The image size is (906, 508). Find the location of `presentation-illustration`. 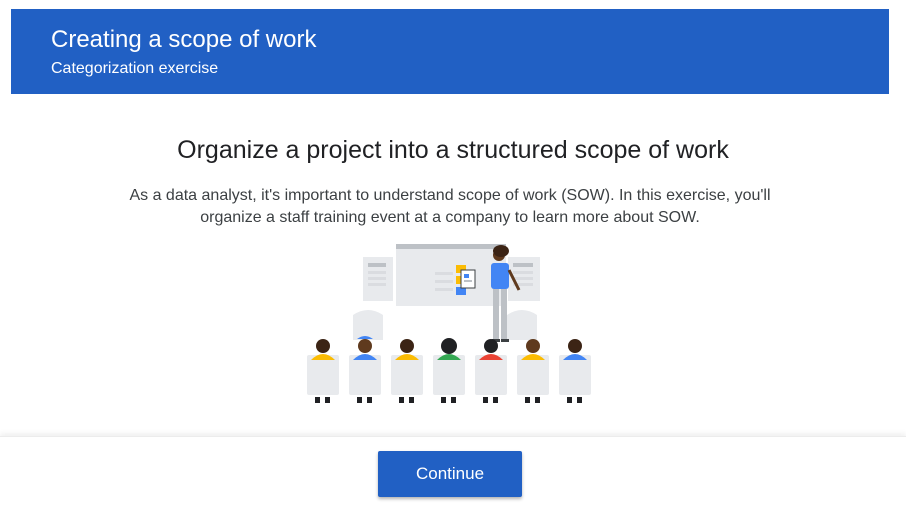

presentation-illustration is located at coordinates (449, 323).